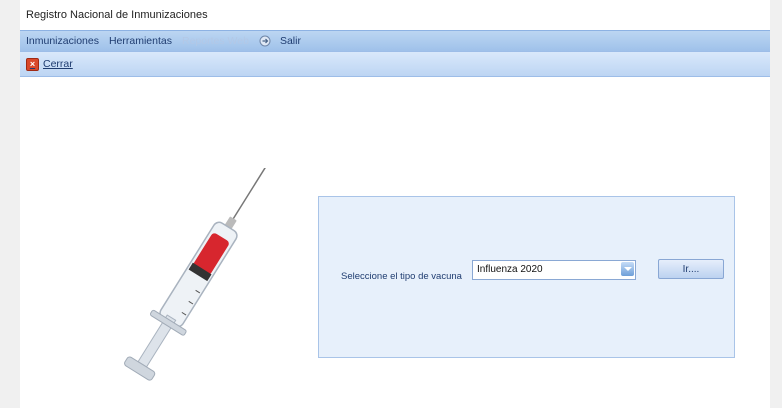 Image resolution: width=782 pixels, height=408 pixels. I want to click on vaccine-prompt-label: Seleccione el tipo de vacuna, so click(401, 276).